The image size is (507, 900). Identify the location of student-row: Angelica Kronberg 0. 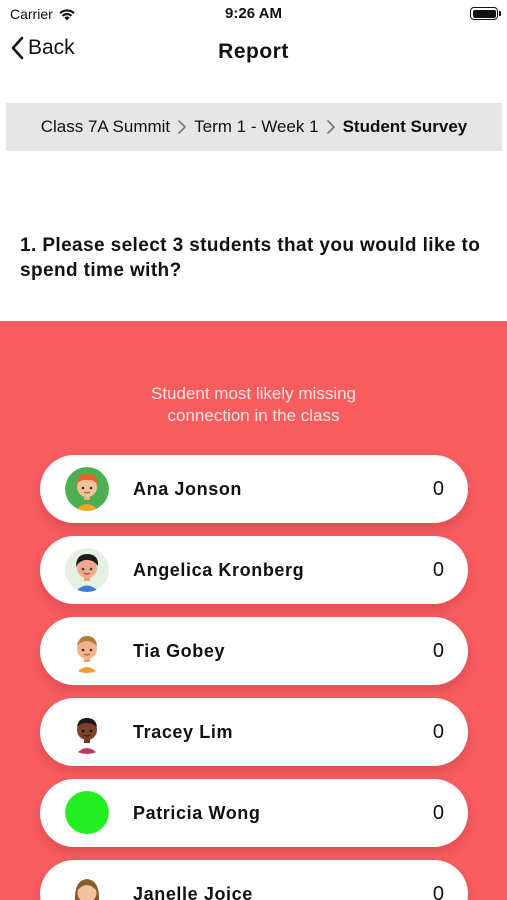
(254, 570).